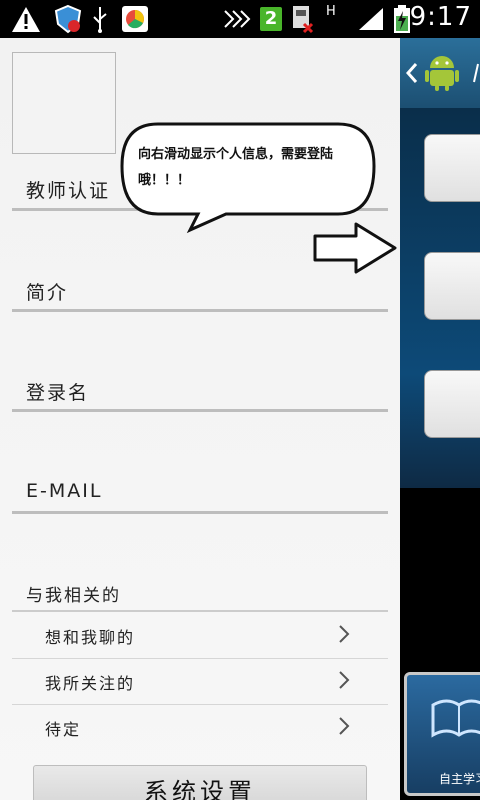  What do you see at coordinates (455, 718) in the screenshot?
I see `open-book-icon` at bounding box center [455, 718].